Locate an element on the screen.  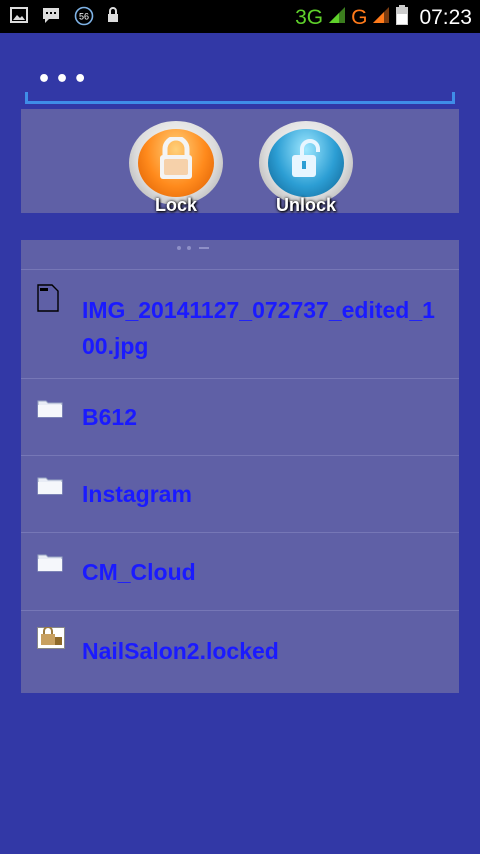
list-scroll-hint is located at coordinates (240, 255).